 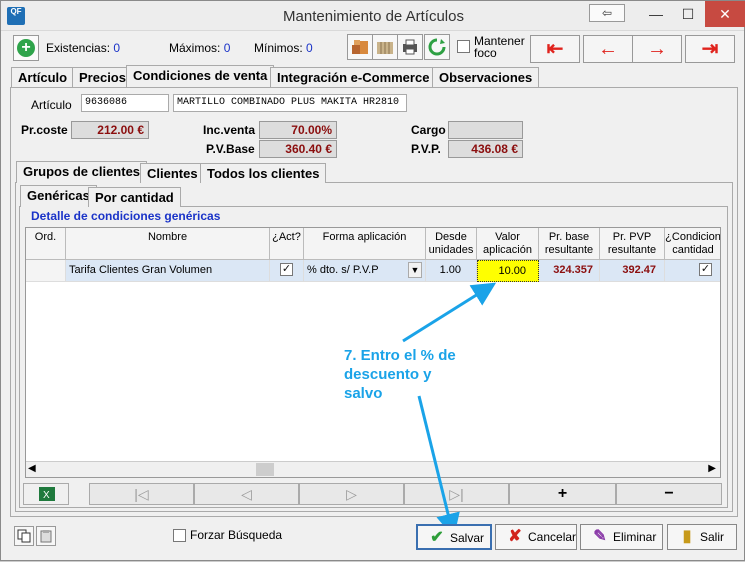 What do you see at coordinates (236, 535) in the screenshot?
I see `forzar-busqueda-label: Forzar Búsqueda` at bounding box center [236, 535].